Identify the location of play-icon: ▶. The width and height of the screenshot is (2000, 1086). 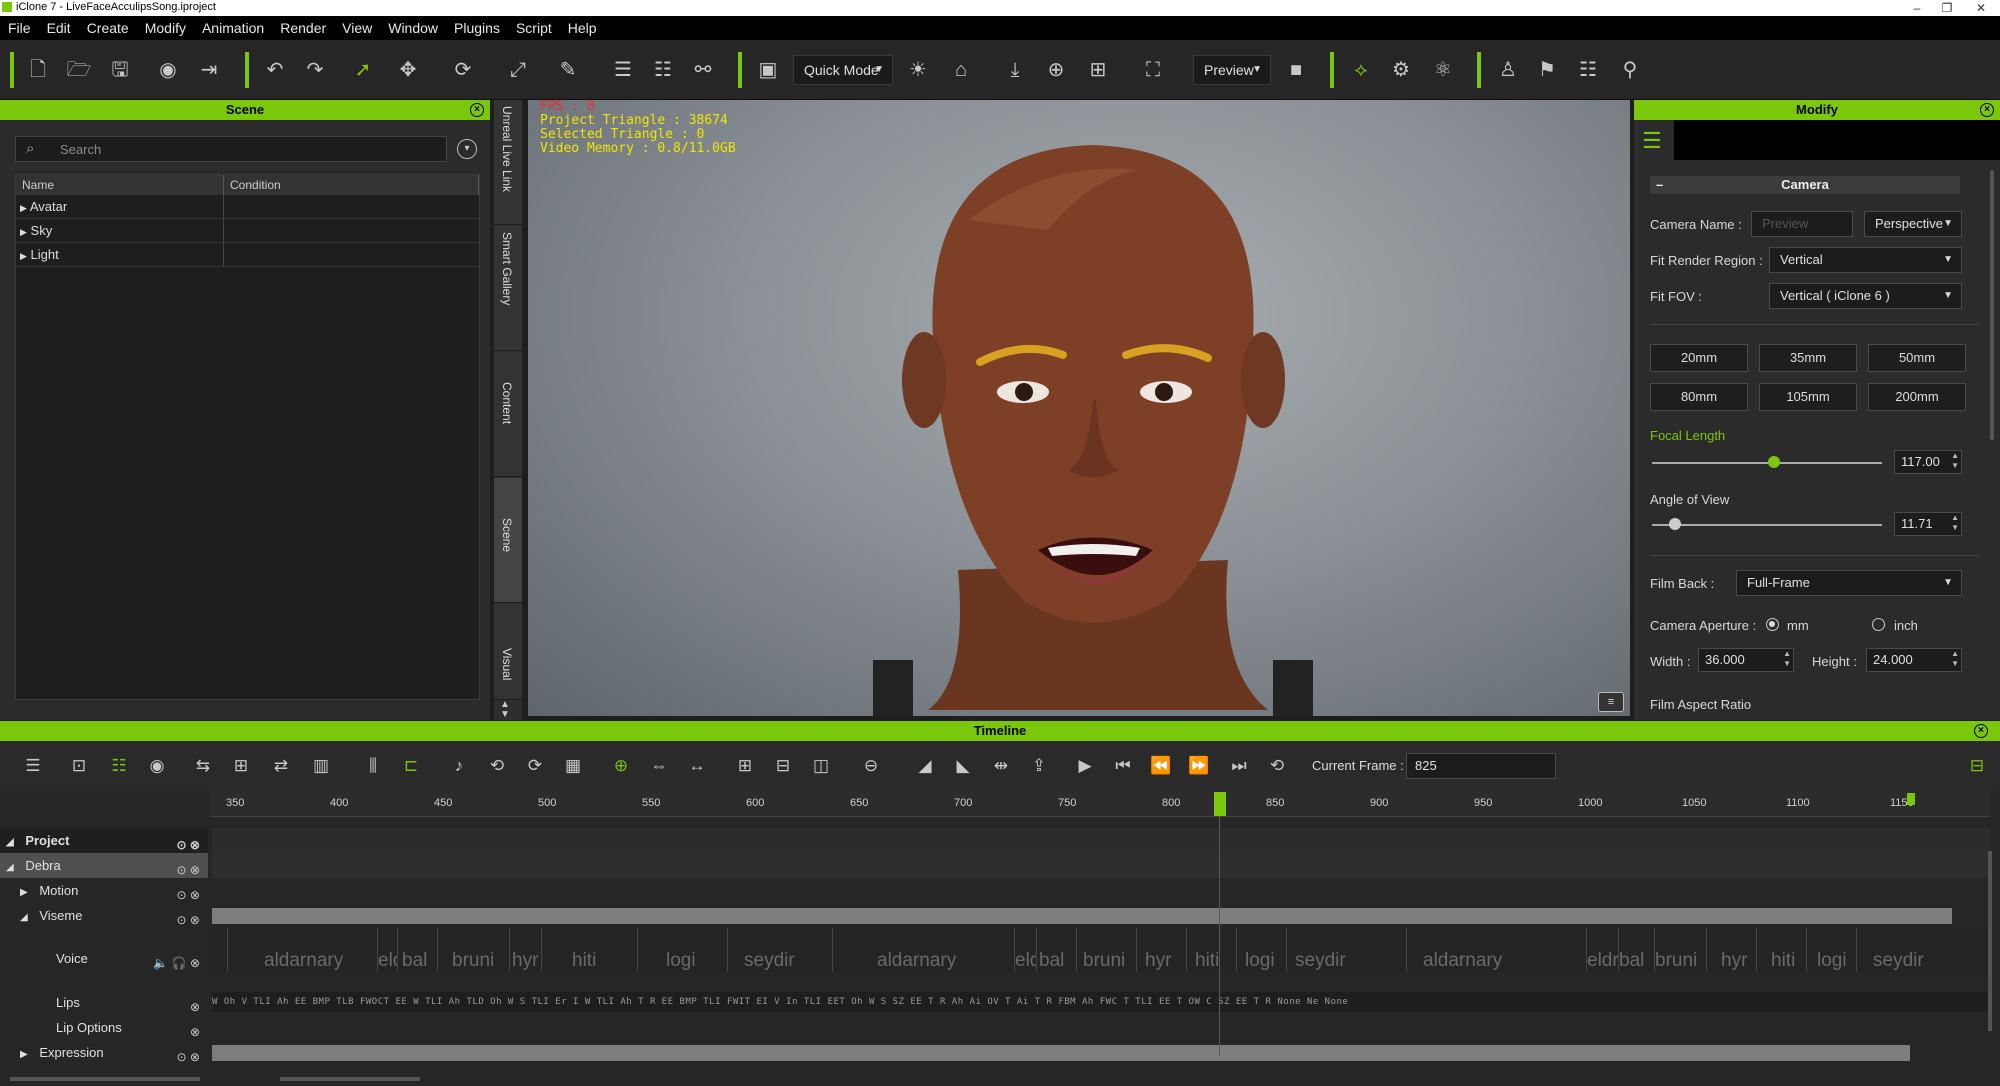
(1085, 766).